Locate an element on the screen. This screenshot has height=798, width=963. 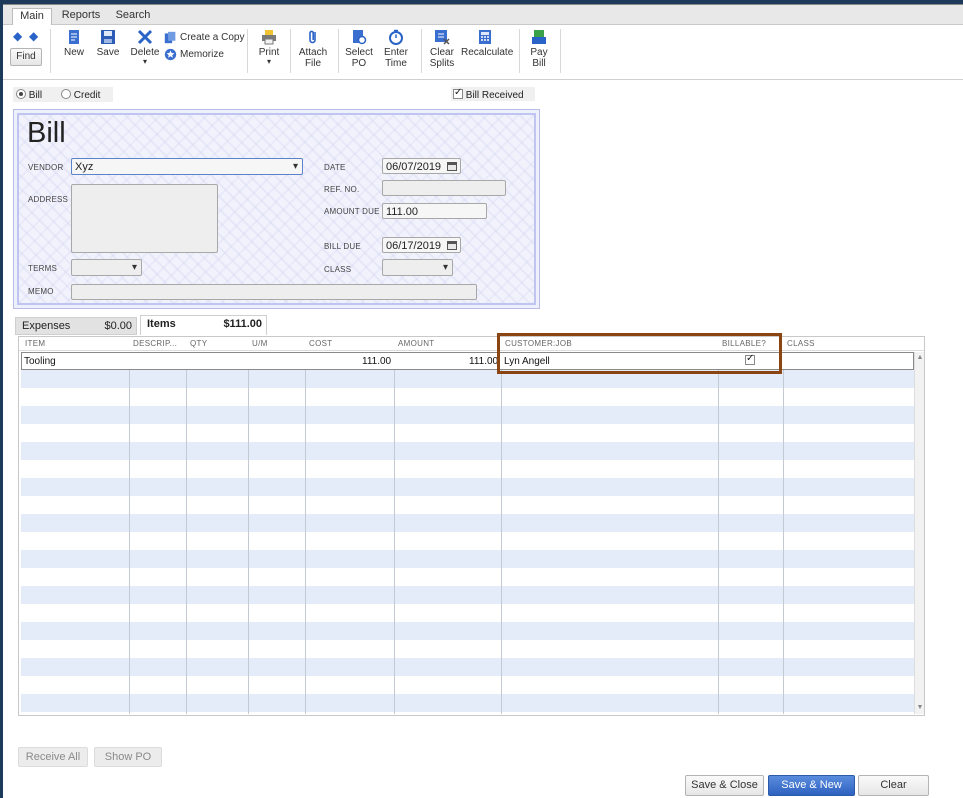
scroll-up-icon: ▲ is located at coordinates (920, 358).